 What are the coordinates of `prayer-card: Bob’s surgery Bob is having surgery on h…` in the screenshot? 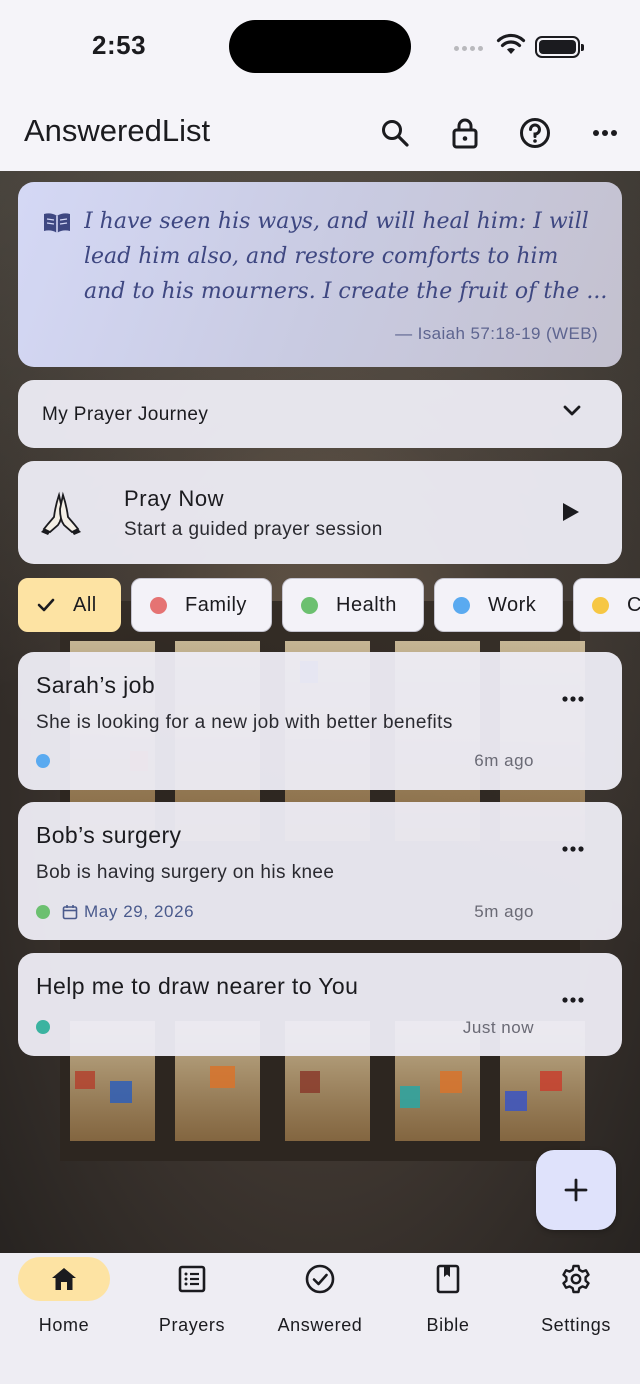 It's located at (320, 871).